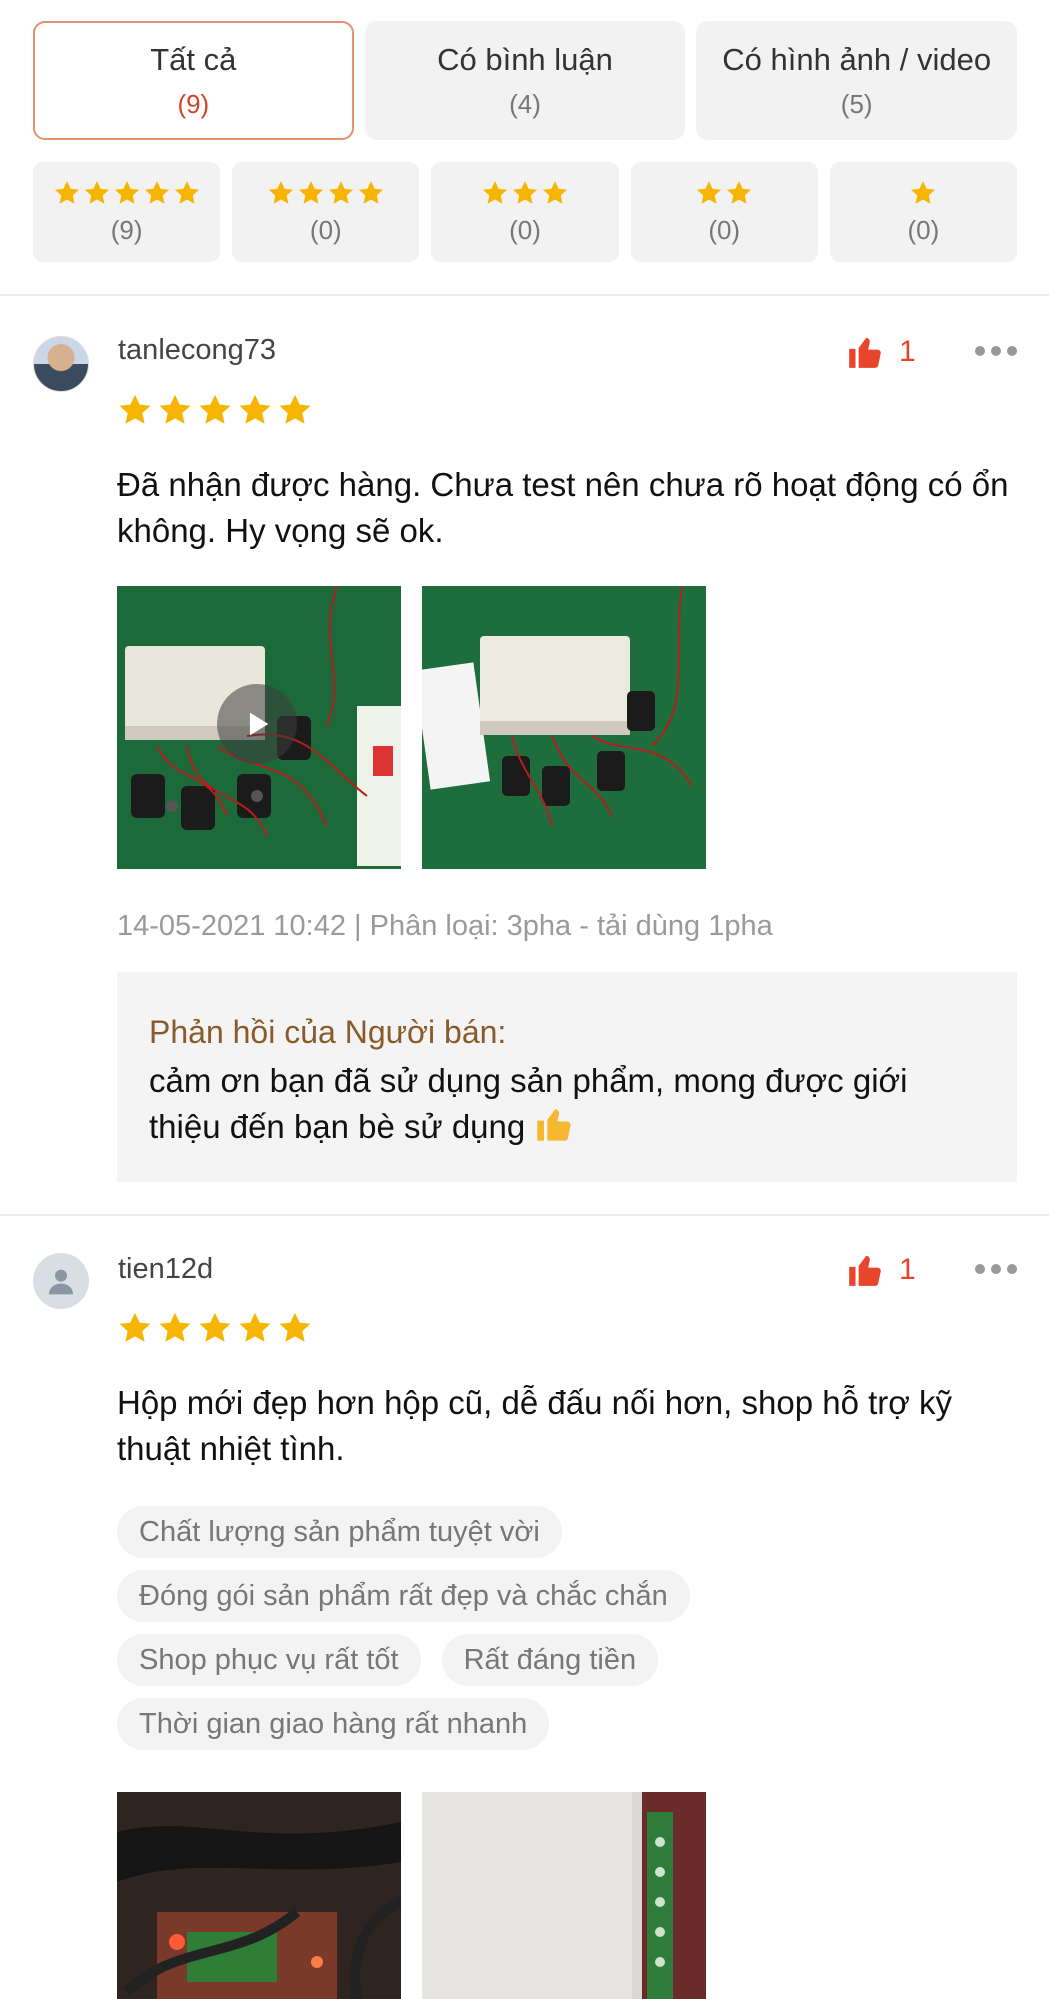 This screenshot has width=1049, height=1999. I want to click on section-divider, so click(524, 295).